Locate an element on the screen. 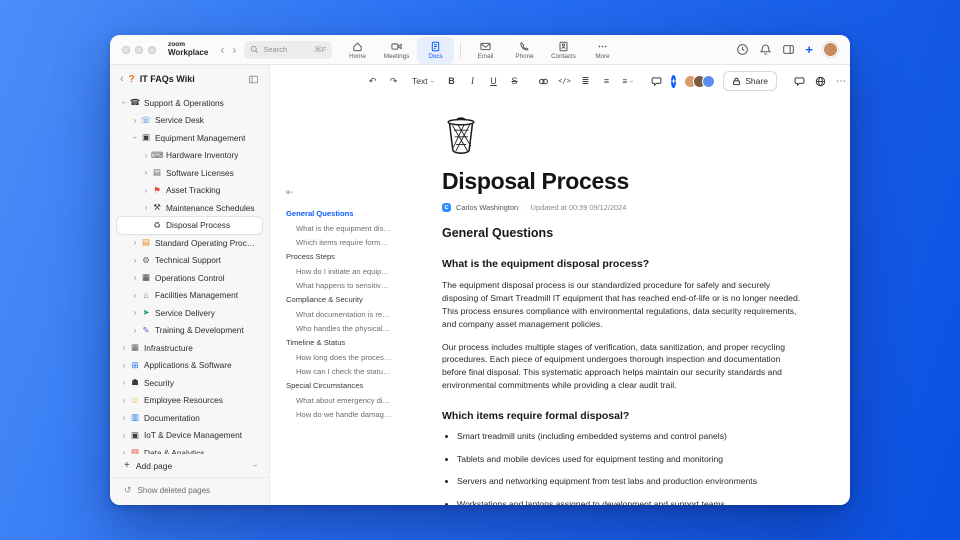 The image size is (960, 540). sidebar-item-asset-tracking: › ⚑ Asset Tracking is located at coordinates (189, 191).